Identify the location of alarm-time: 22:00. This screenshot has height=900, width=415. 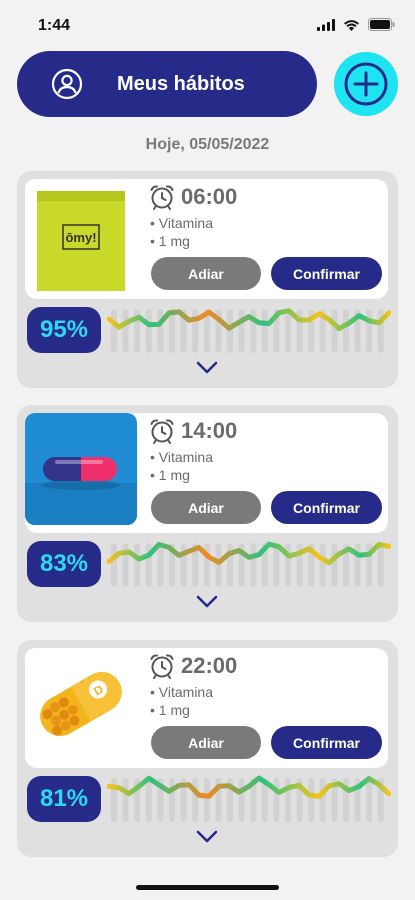
(193, 666).